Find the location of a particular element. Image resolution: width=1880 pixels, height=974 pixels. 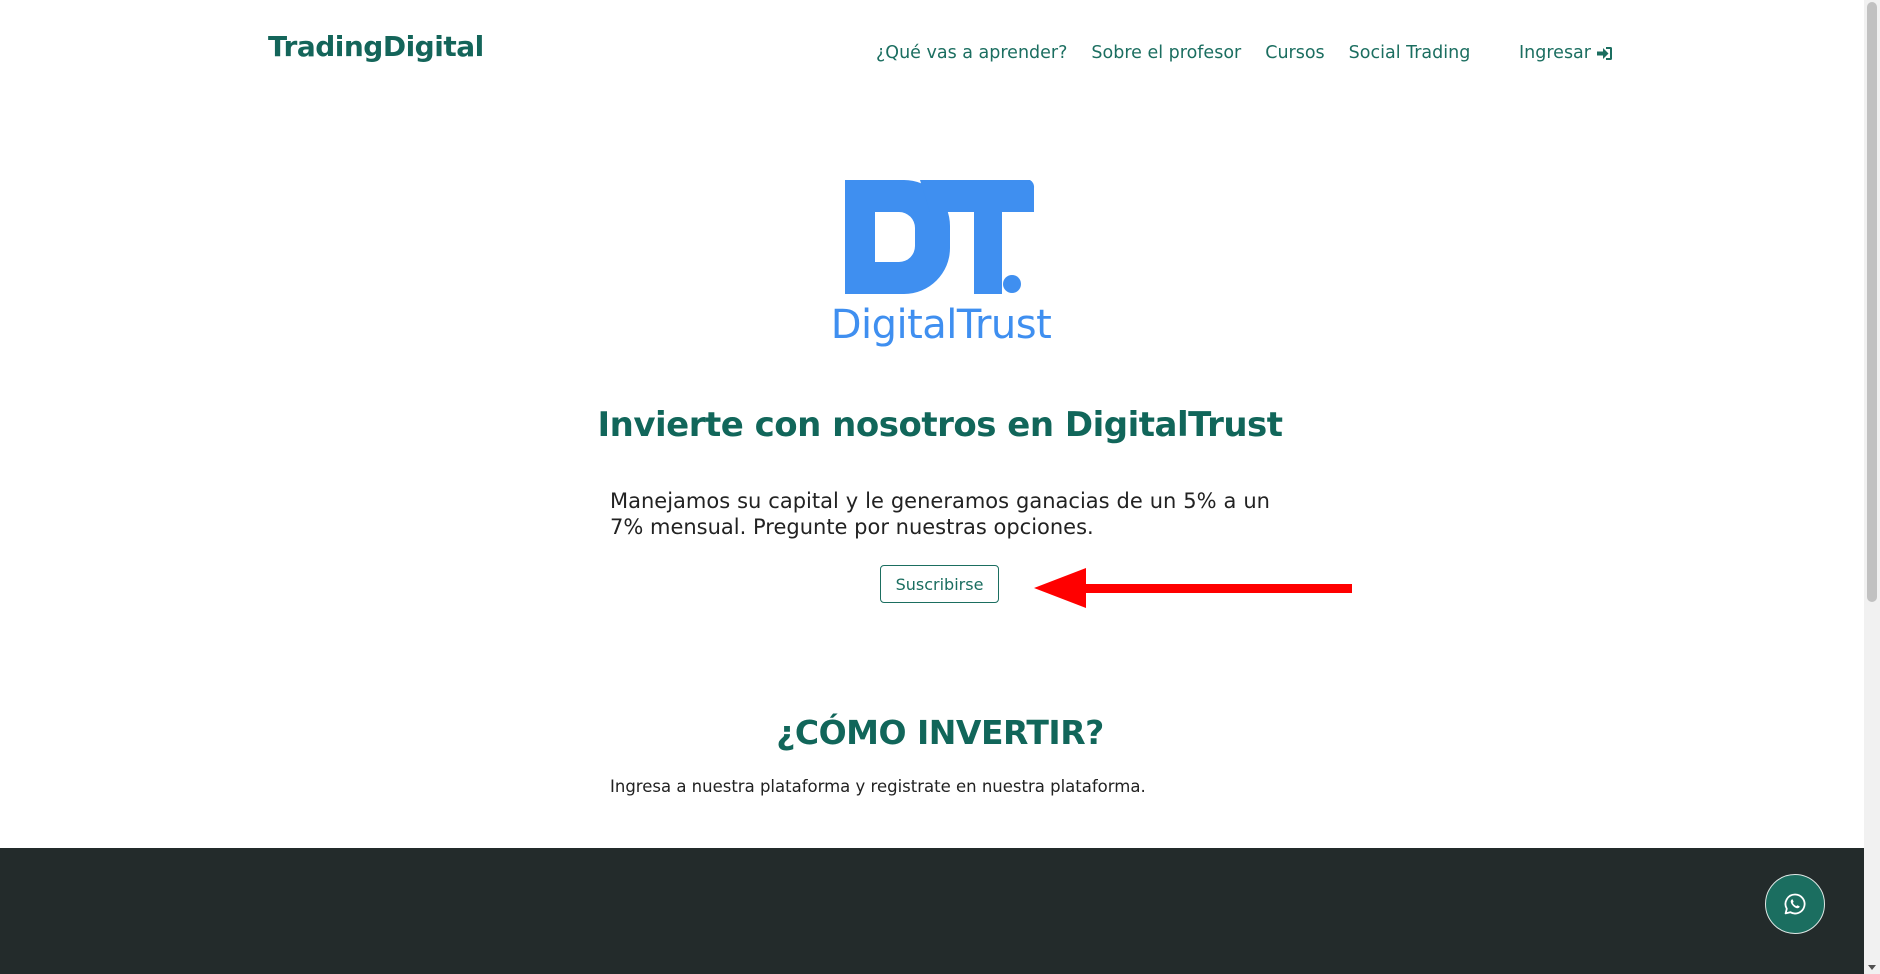

nav-link-sobre-el-profesor: Sobre el profesor is located at coordinates (1166, 53).